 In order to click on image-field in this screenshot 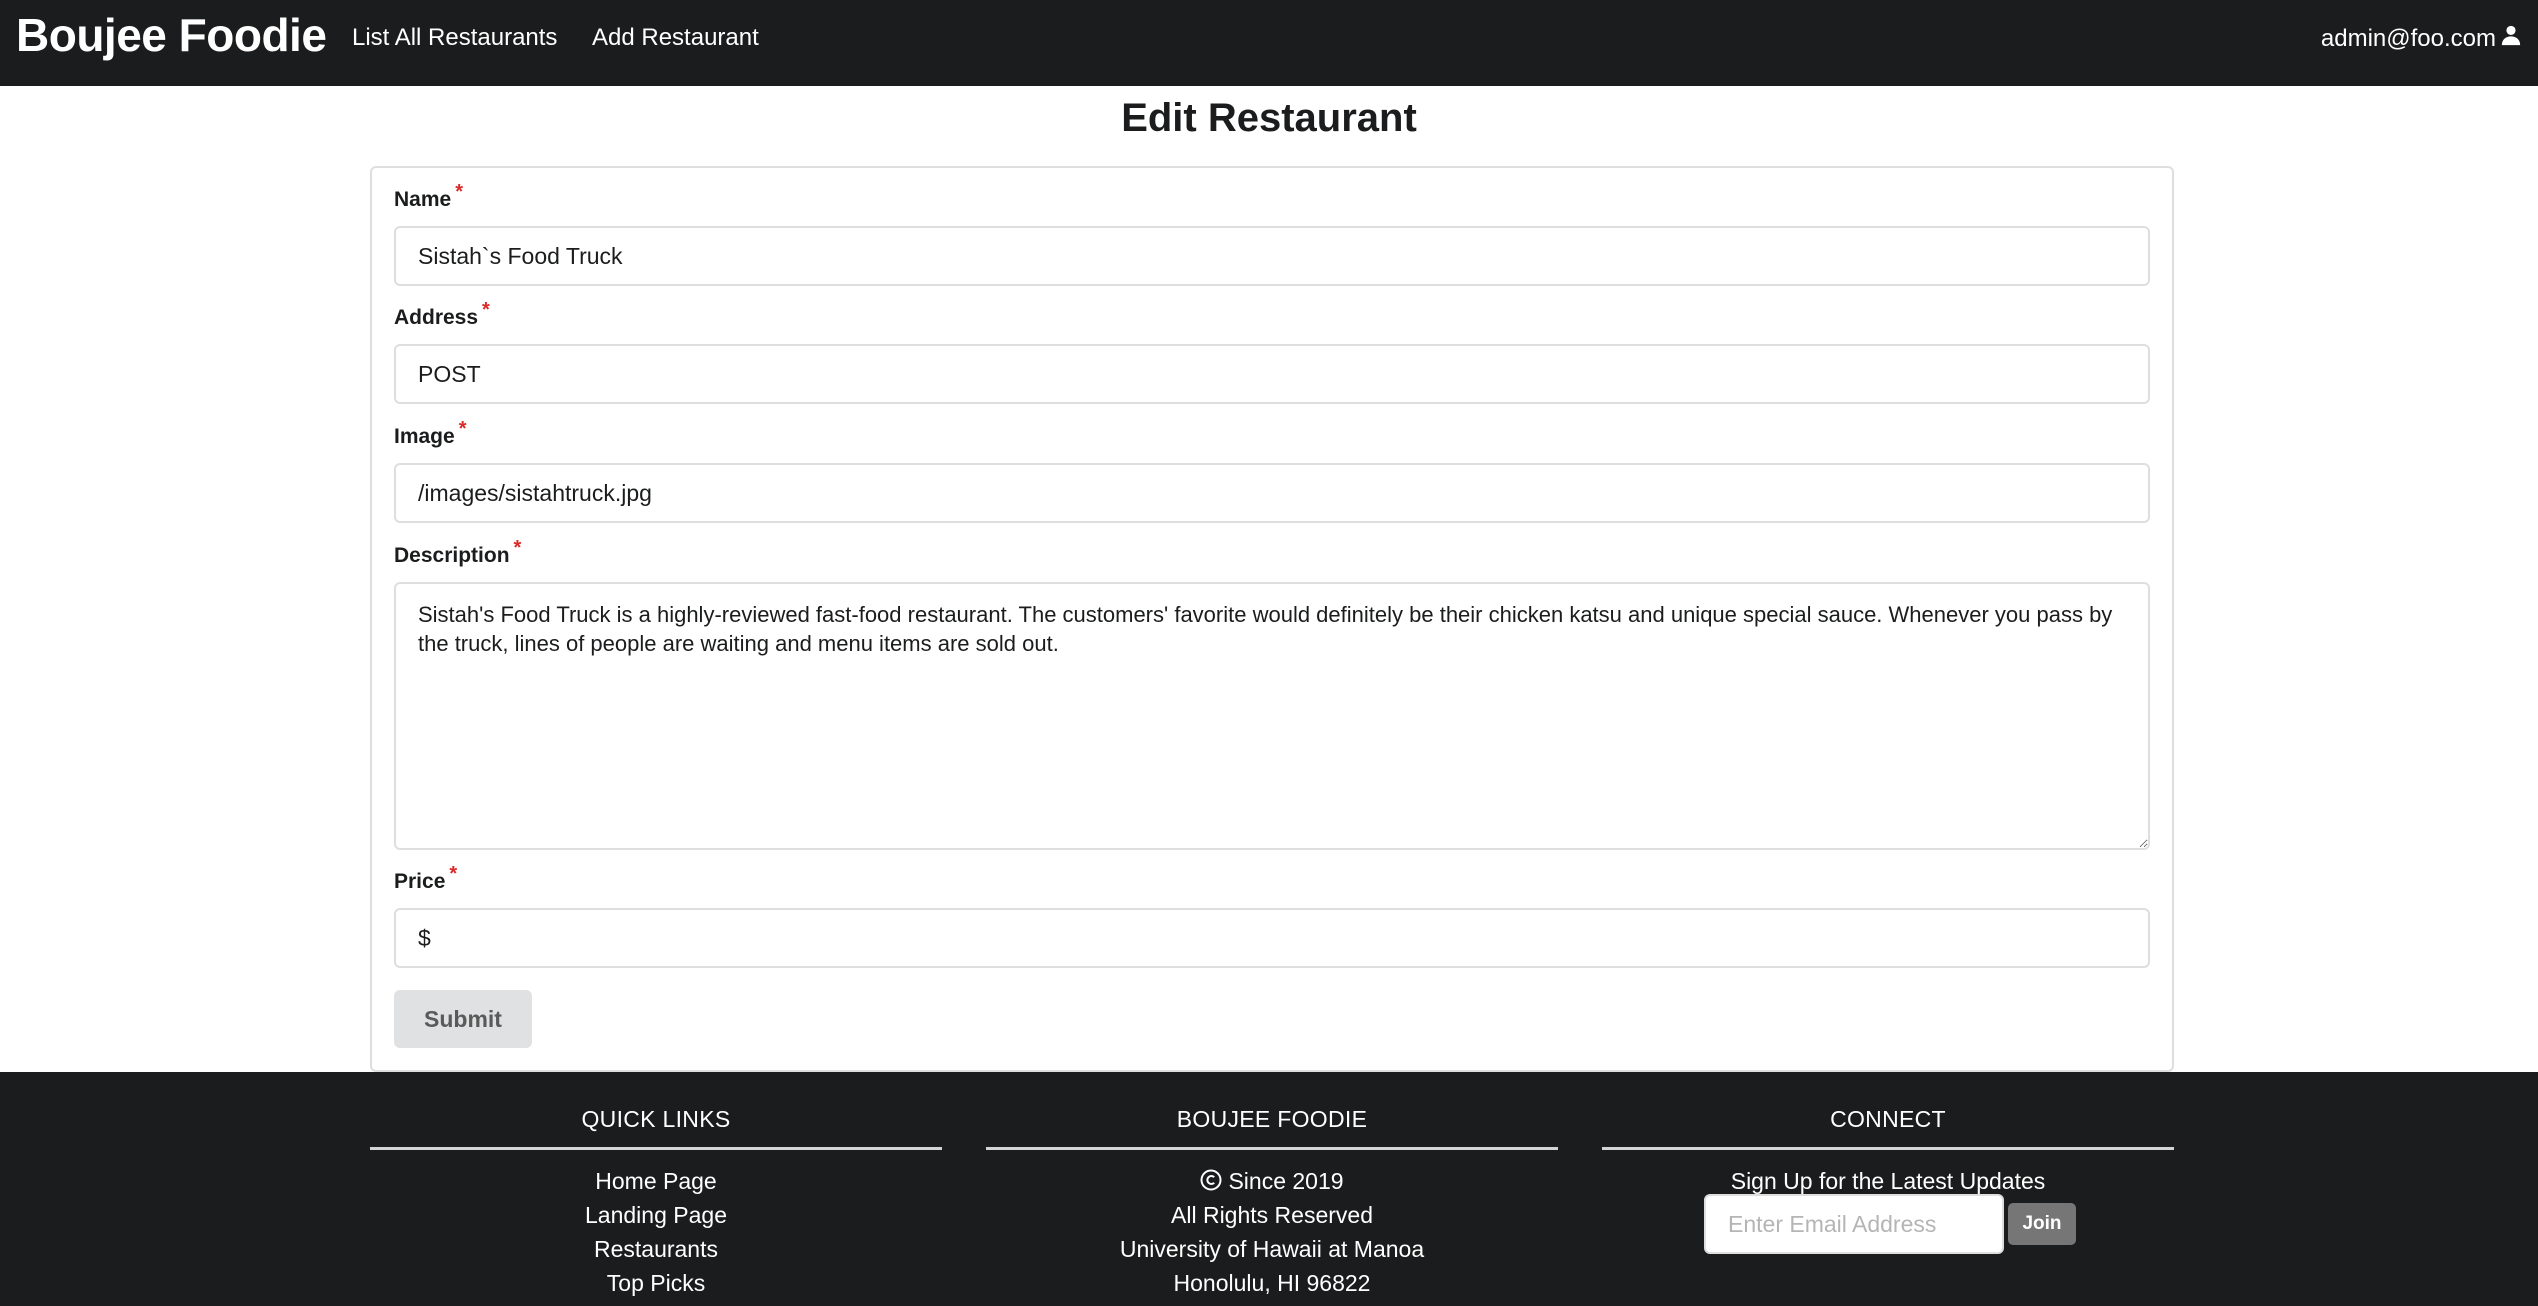, I will do `click(1272, 493)`.